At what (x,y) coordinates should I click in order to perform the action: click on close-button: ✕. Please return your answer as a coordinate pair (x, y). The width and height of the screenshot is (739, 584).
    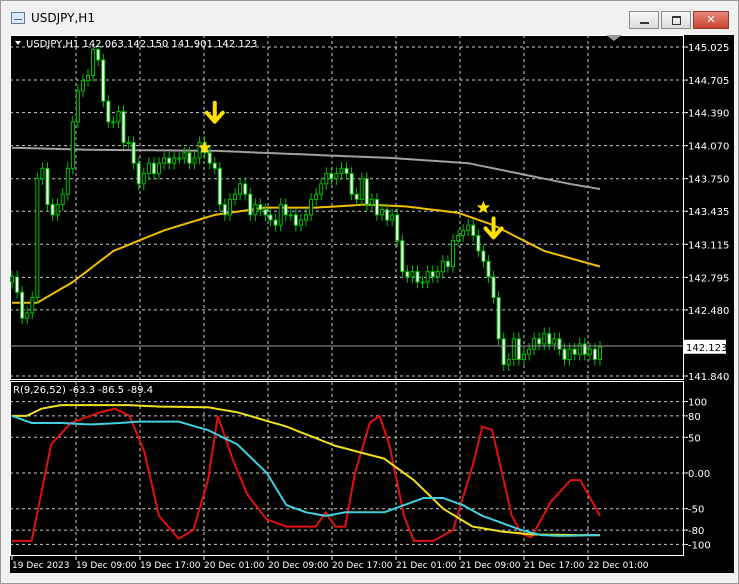
    Looking at the image, I should click on (711, 20).